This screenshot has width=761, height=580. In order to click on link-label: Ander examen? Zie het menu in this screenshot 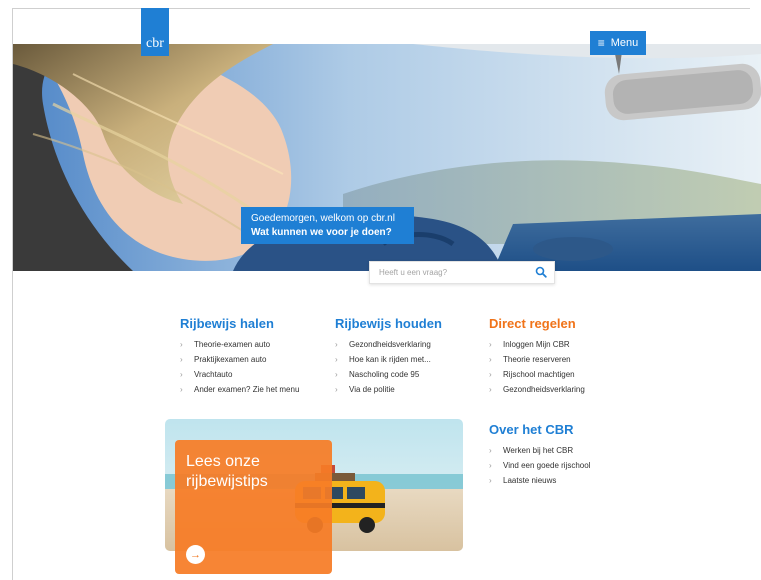, I will do `click(247, 389)`.